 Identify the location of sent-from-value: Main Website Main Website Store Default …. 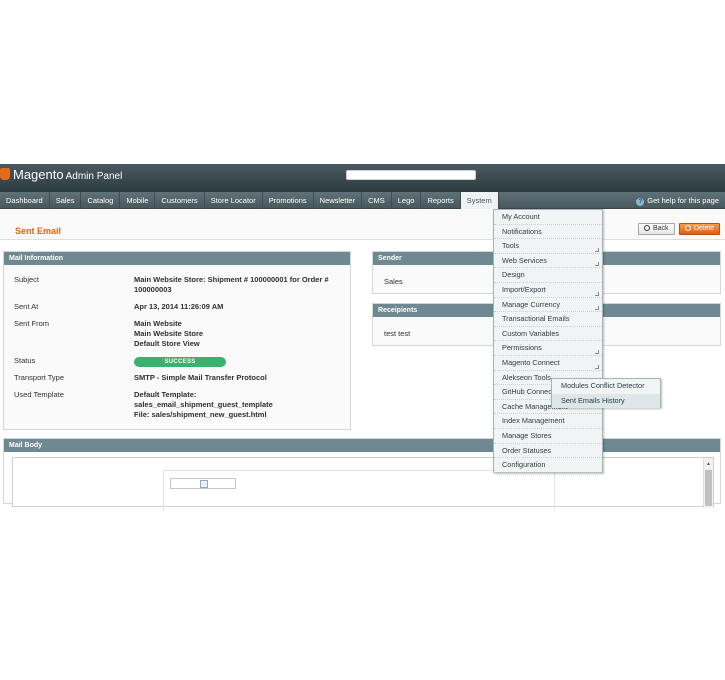
(234, 334).